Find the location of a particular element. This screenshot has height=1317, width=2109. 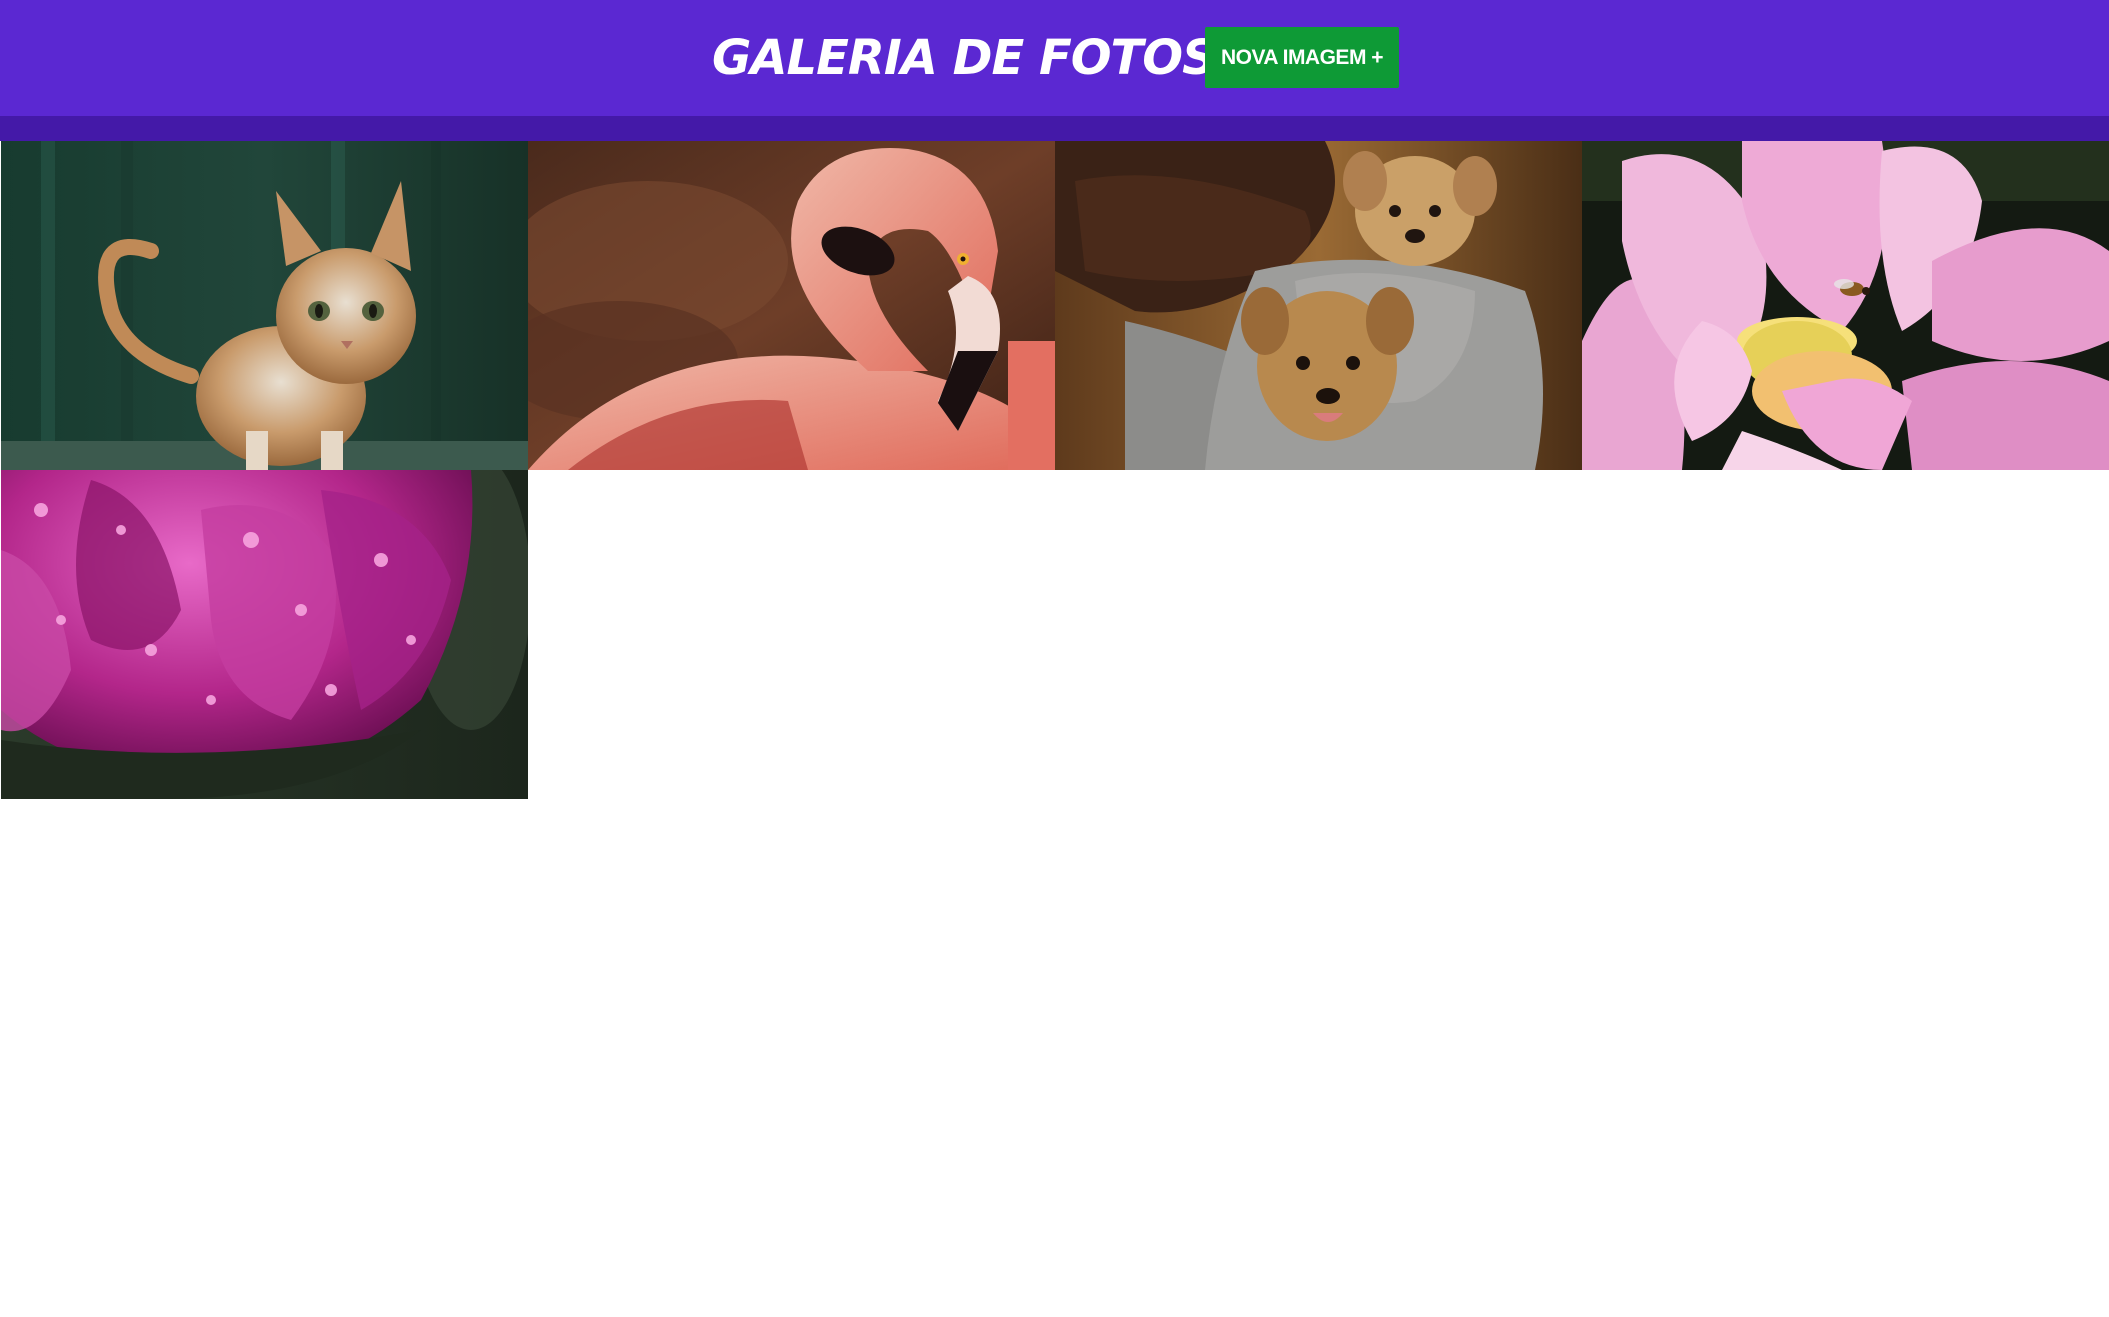

header-divider is located at coordinates (1054, 128).